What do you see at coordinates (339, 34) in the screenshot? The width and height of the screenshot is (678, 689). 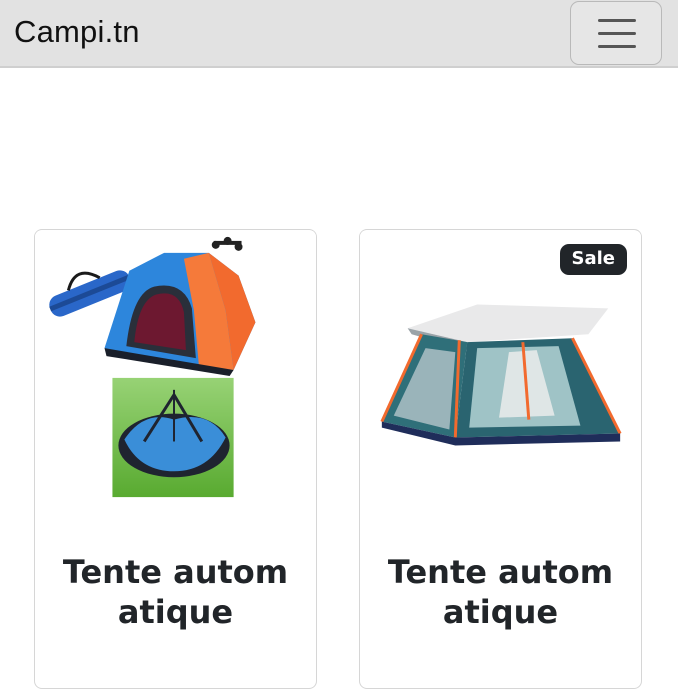 I see `navbar: Campi.tn` at bounding box center [339, 34].